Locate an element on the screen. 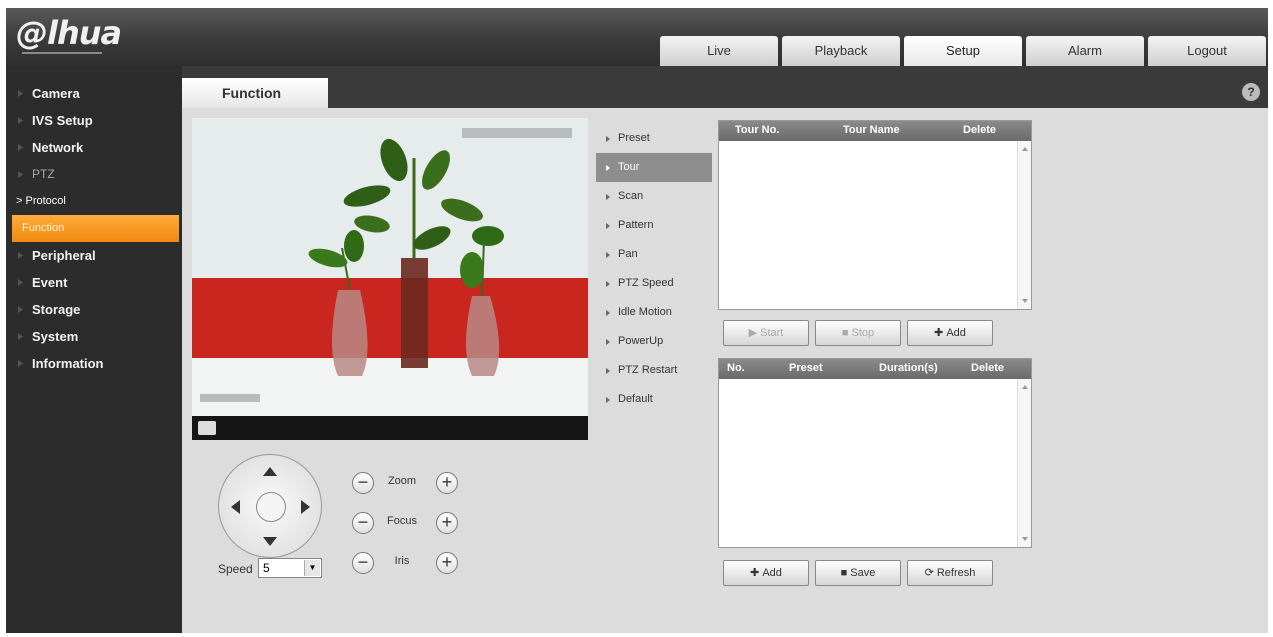 Image resolution: width=1273 pixels, height=637 pixels. arrow-up-icon is located at coordinates (270, 471).